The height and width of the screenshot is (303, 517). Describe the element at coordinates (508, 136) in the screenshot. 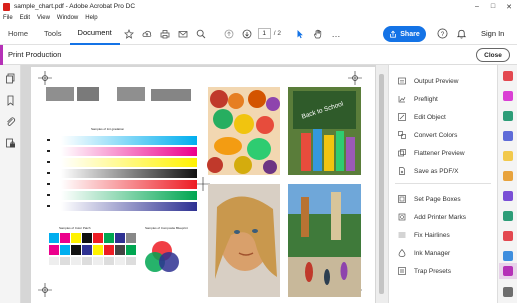

I see `organize-pages-icon` at that location.